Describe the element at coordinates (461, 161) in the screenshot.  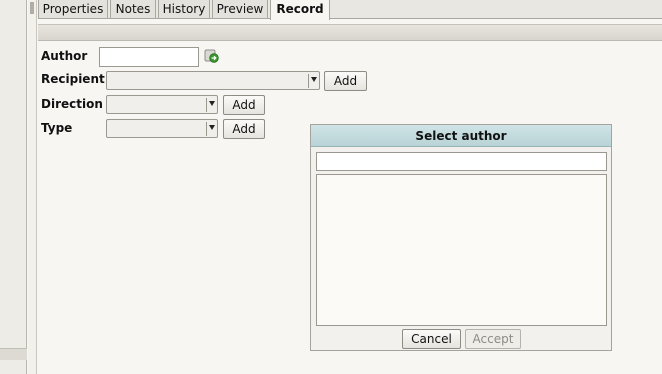
I see `author-search-input` at that location.